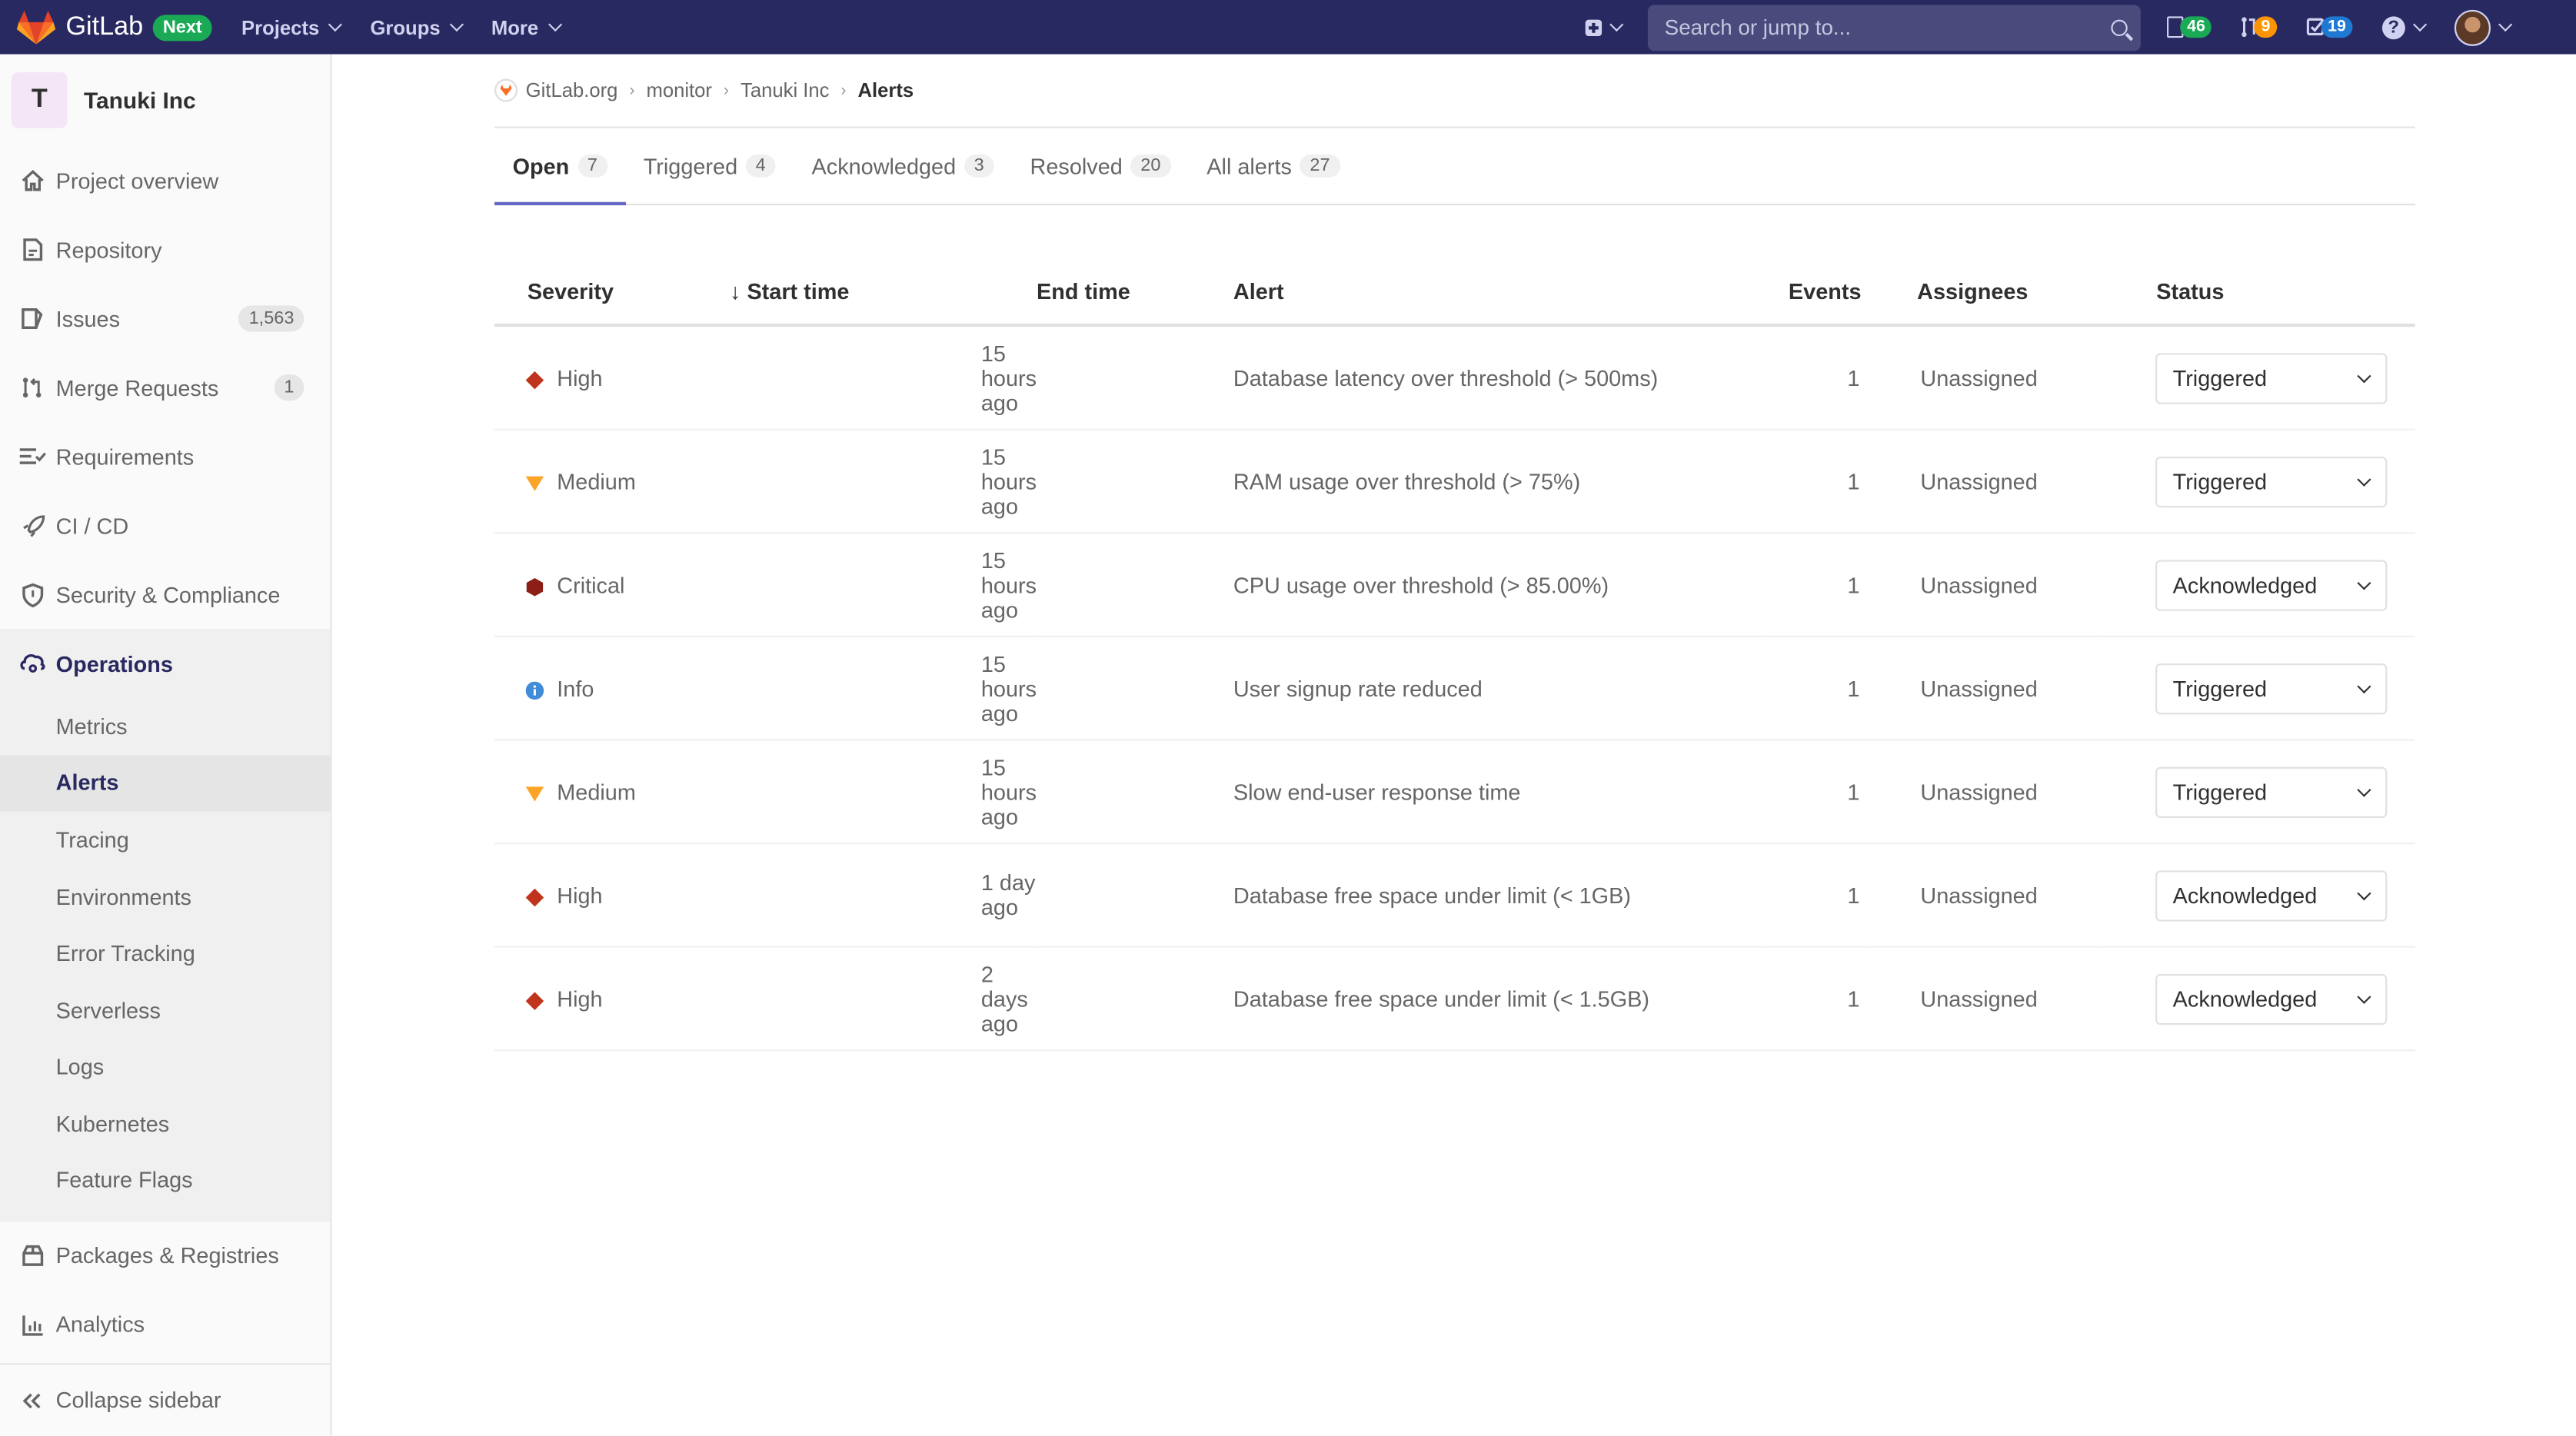 The height and width of the screenshot is (1436, 2576). Describe the element at coordinates (2404, 27) in the screenshot. I see `help-dropdown: ?` at that location.